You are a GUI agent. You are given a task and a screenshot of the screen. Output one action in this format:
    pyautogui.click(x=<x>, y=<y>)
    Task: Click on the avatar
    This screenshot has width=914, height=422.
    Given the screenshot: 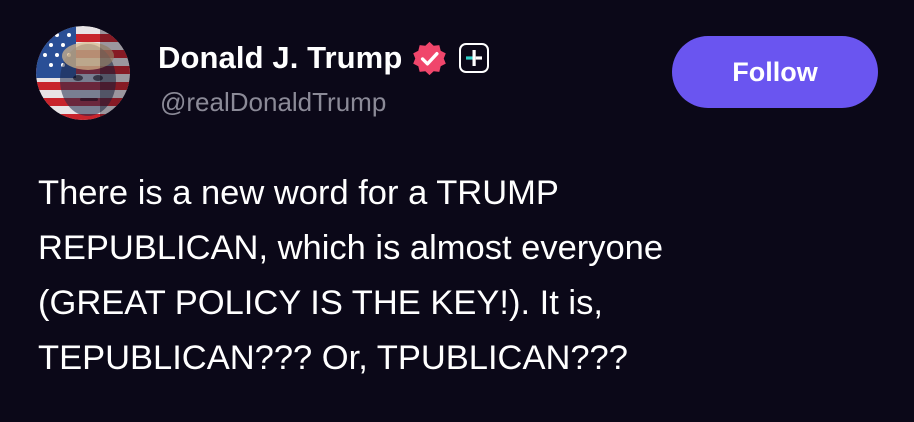 What is the action you would take?
    pyautogui.click(x=83, y=73)
    